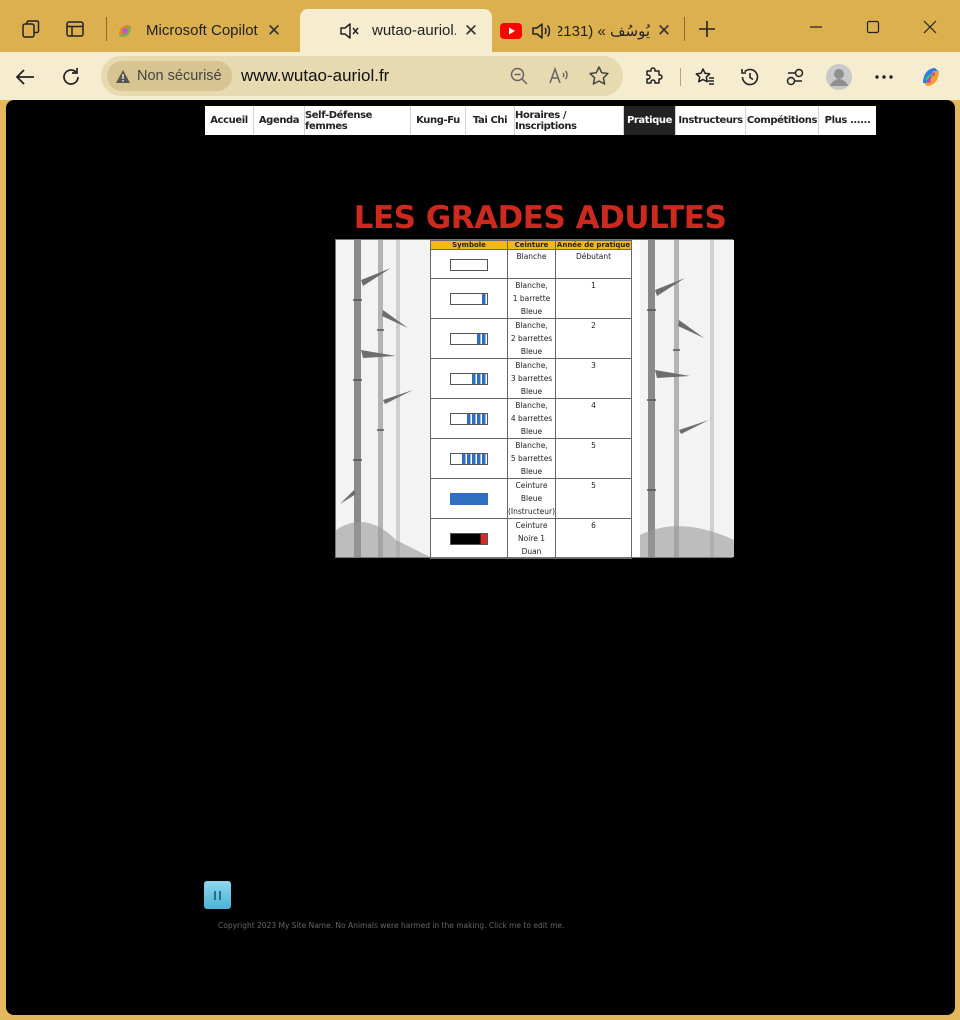  I want to click on speaker-icon, so click(541, 31).